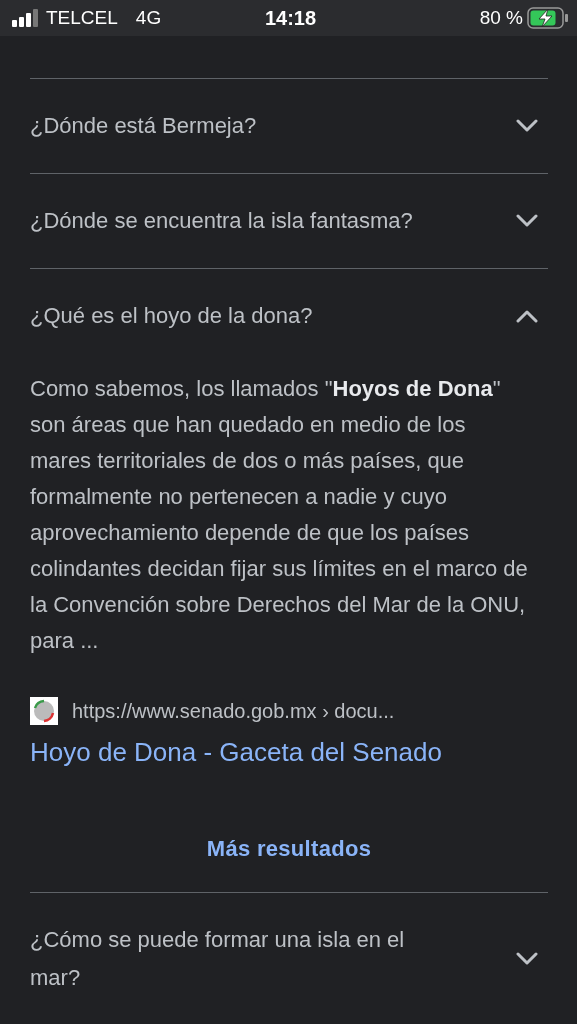 The height and width of the screenshot is (1024, 577). Describe the element at coordinates (82, 18) in the screenshot. I see `carrier-name: TELCEL` at that location.